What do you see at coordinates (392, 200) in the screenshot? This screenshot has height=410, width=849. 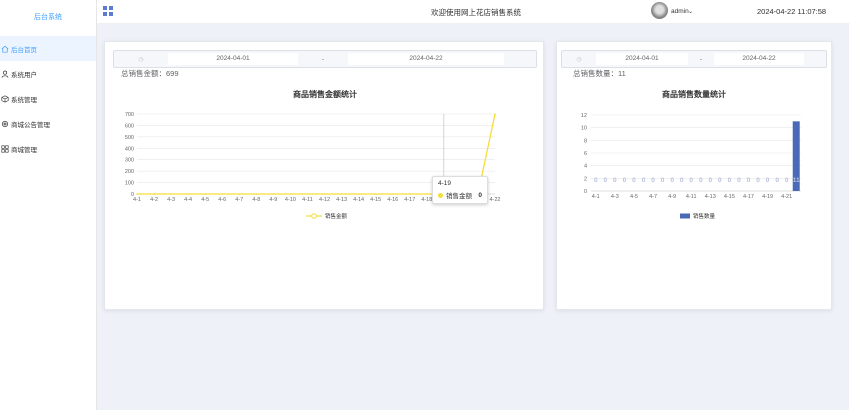 I see `x-tick-label: 4-16` at bounding box center [392, 200].